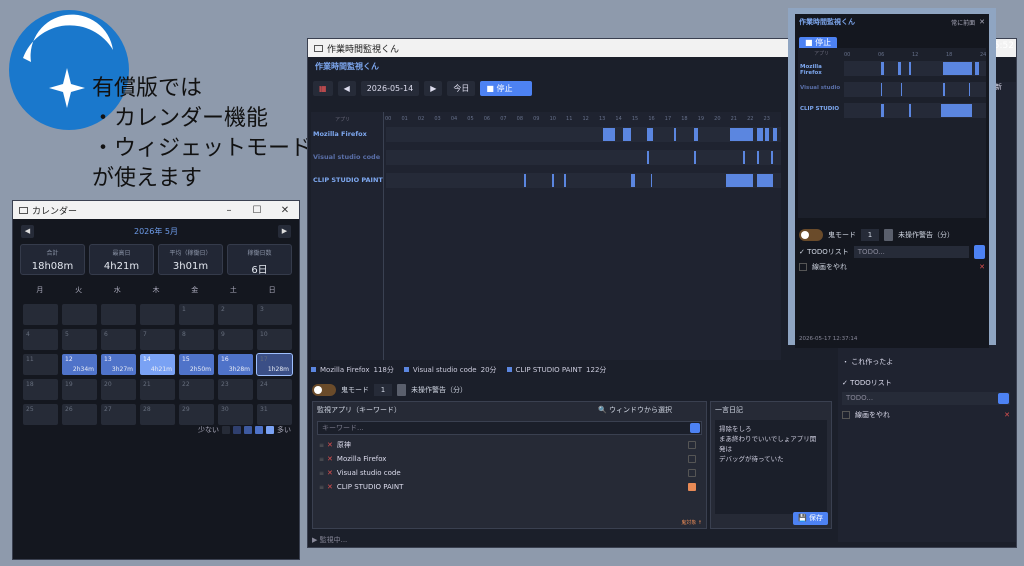  I want to click on calendar-day: 30, so click(235, 414).